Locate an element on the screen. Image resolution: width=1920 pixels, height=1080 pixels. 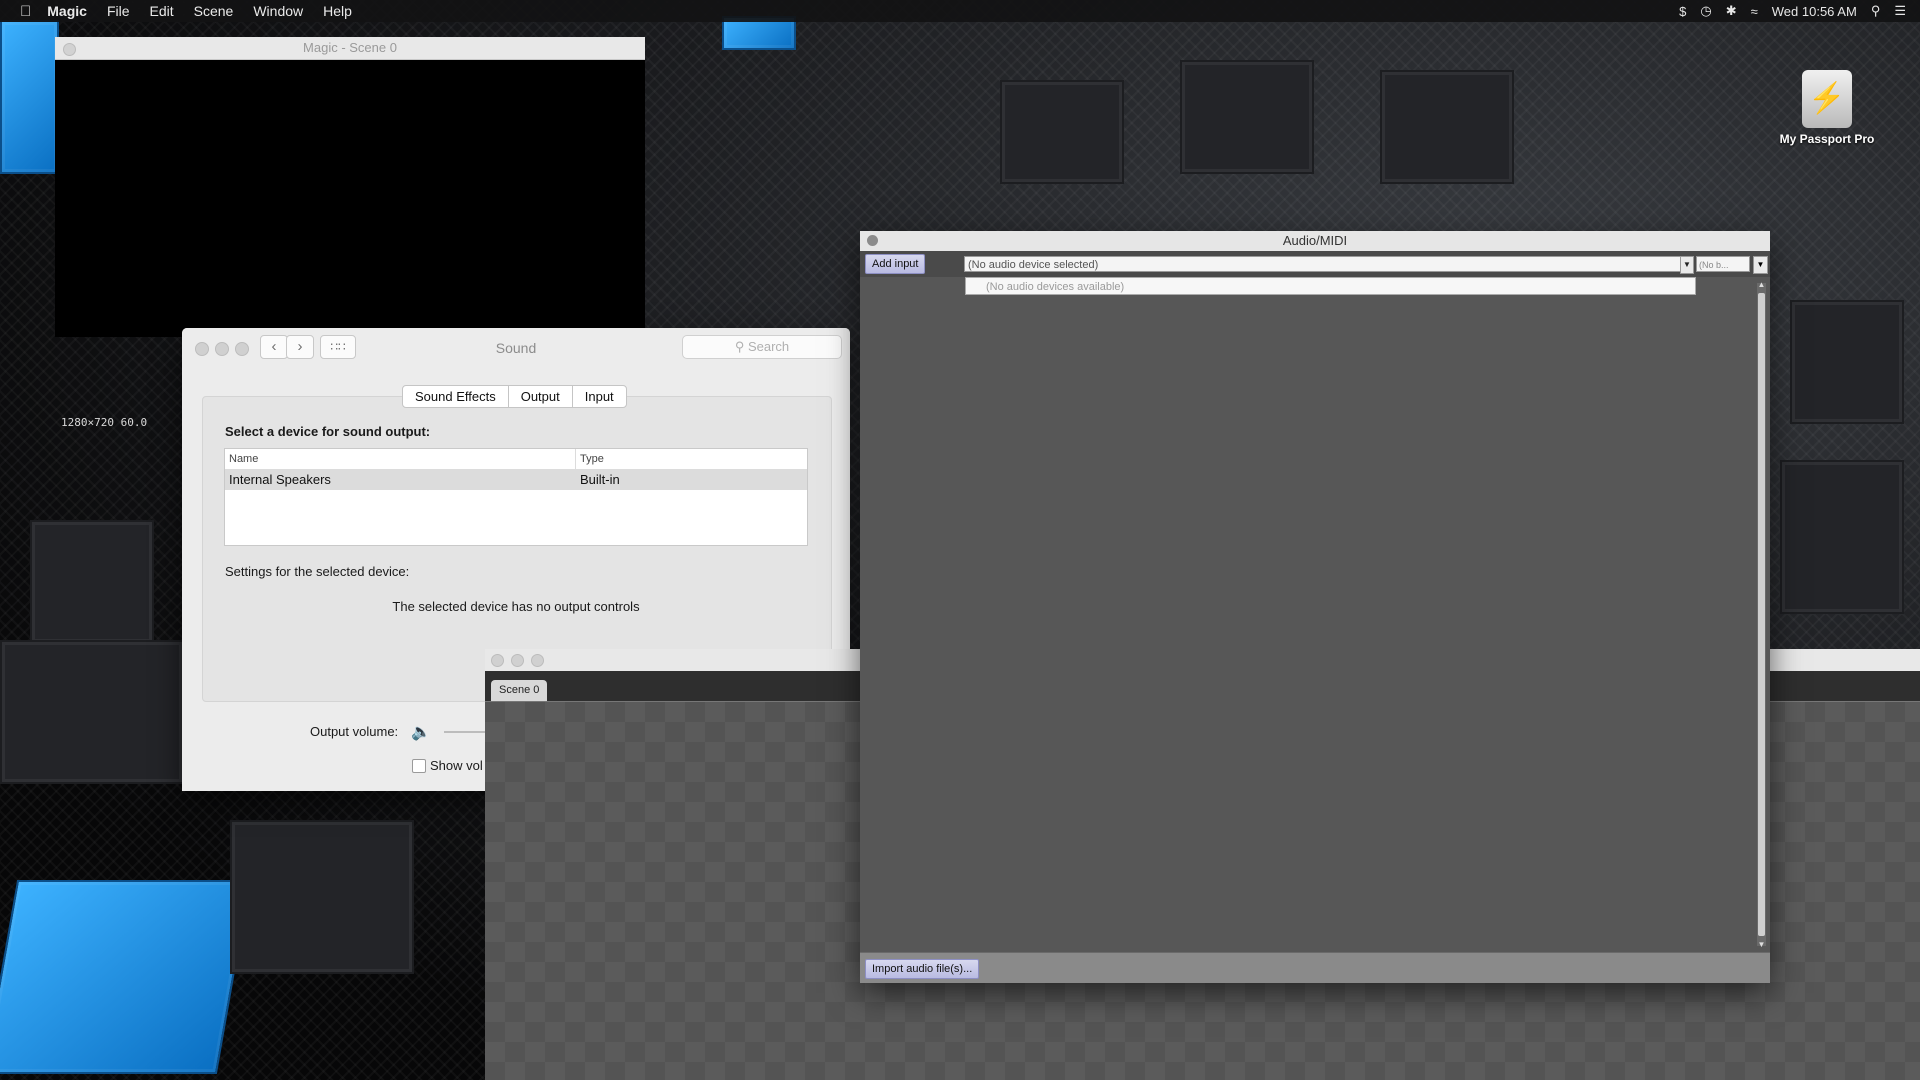
menu-window: Window is located at coordinates (278, 11).